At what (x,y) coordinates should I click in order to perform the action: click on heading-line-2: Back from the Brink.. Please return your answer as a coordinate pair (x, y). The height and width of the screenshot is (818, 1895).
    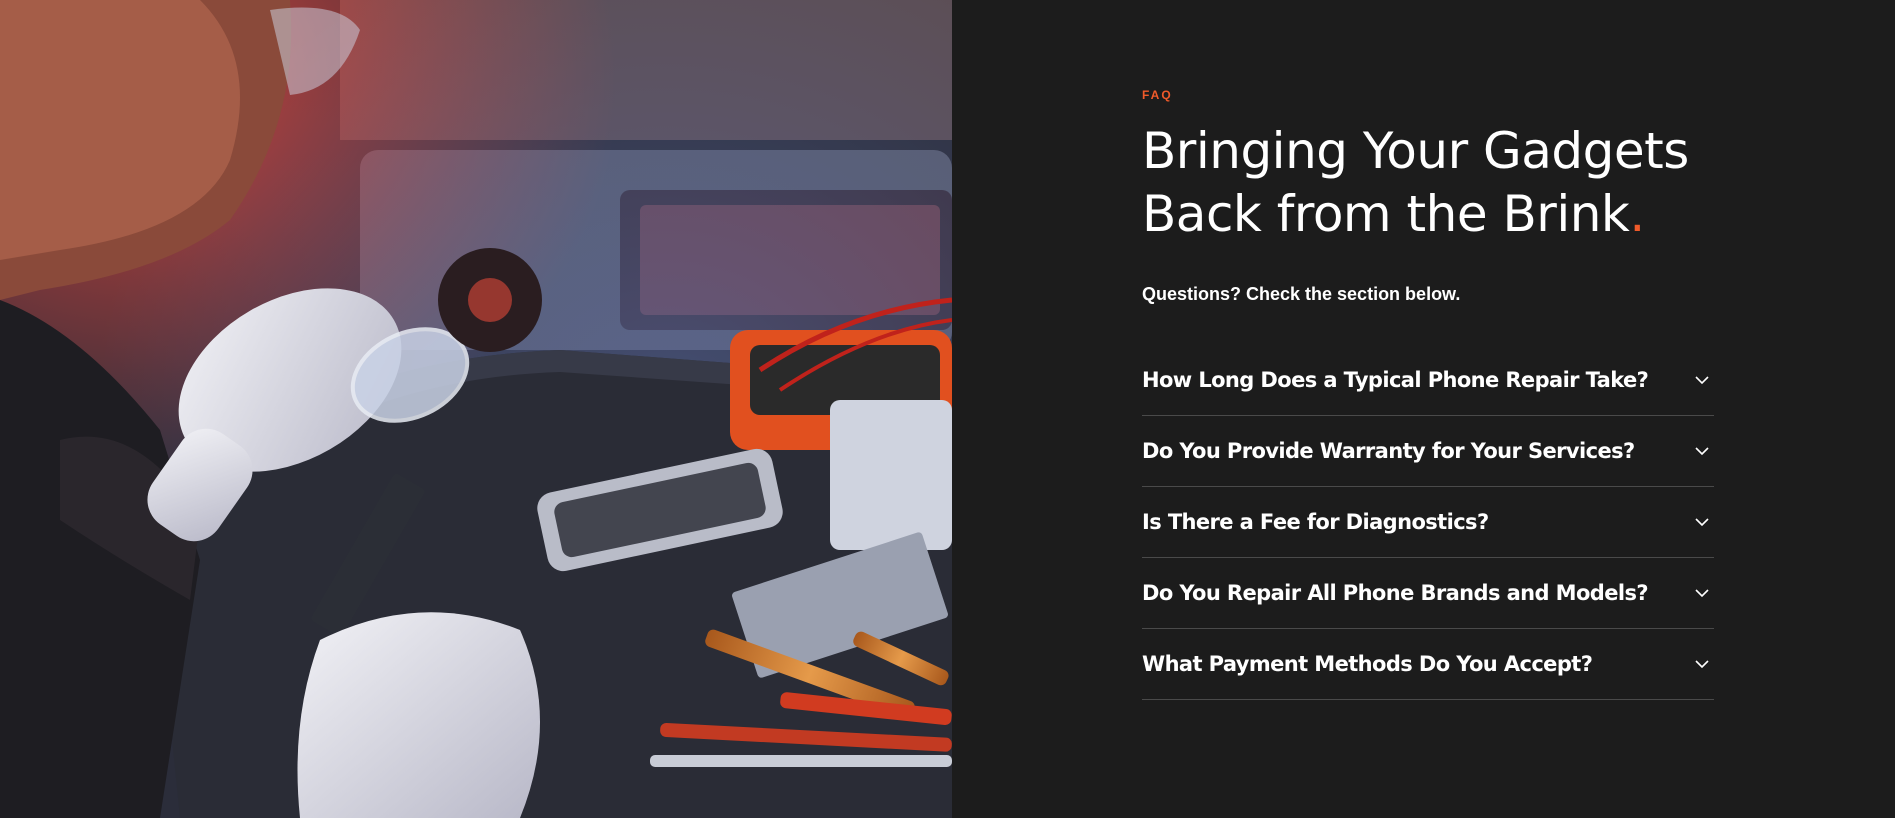
    Looking at the image, I should click on (1428, 214).